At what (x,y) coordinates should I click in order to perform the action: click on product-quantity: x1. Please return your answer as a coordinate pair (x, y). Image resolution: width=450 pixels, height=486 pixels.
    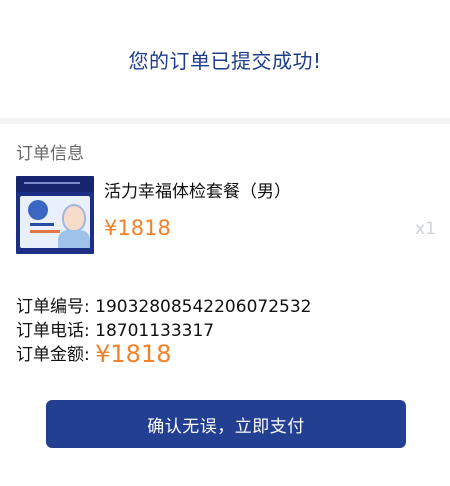
    Looking at the image, I should click on (425, 229).